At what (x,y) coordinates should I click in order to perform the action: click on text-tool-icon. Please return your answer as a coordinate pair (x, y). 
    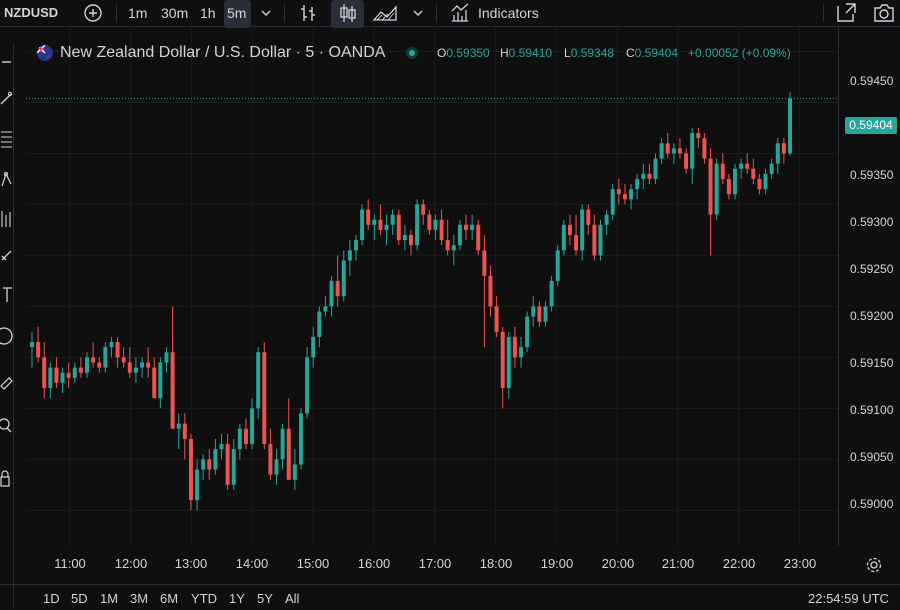
    Looking at the image, I should click on (6, 294).